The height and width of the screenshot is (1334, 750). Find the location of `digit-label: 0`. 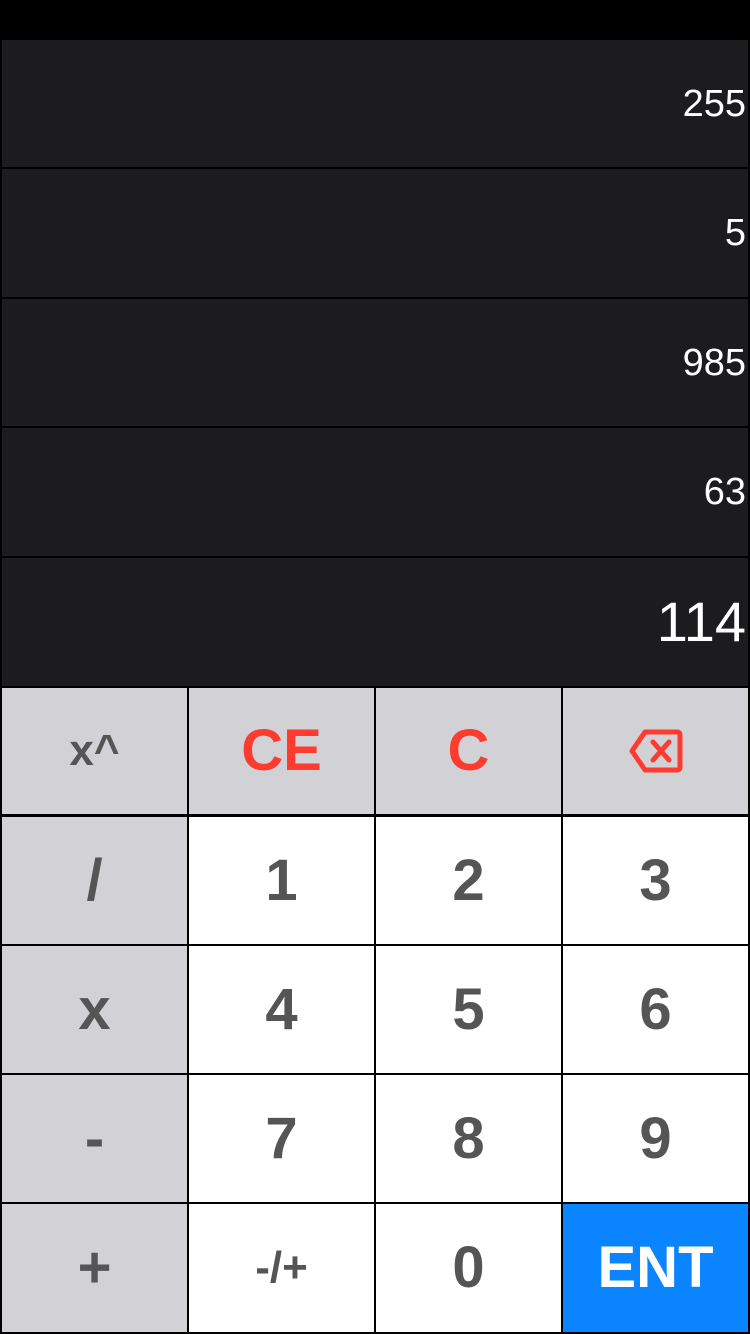

digit-label: 0 is located at coordinates (468, 1267).